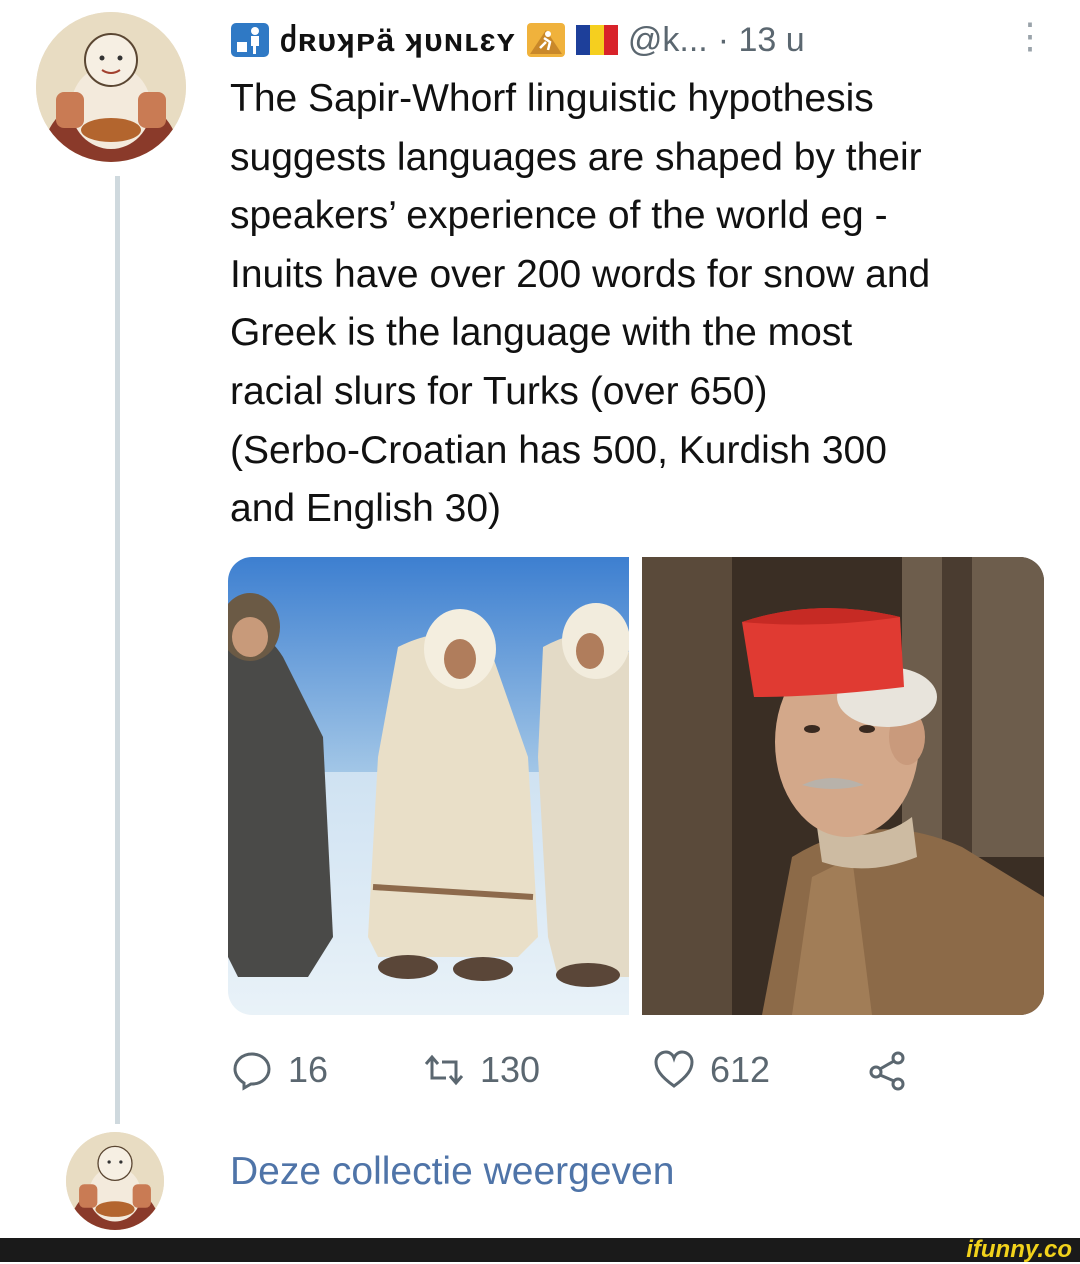  What do you see at coordinates (552, 98) in the screenshot?
I see `tweet-text-line: The Sapir-Whorf linguistic hypothesis` at bounding box center [552, 98].